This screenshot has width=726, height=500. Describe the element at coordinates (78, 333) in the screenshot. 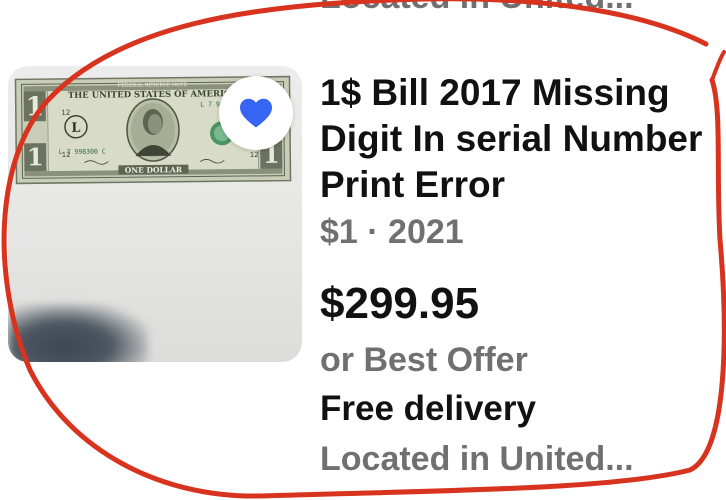

I see `image-shadow` at that location.